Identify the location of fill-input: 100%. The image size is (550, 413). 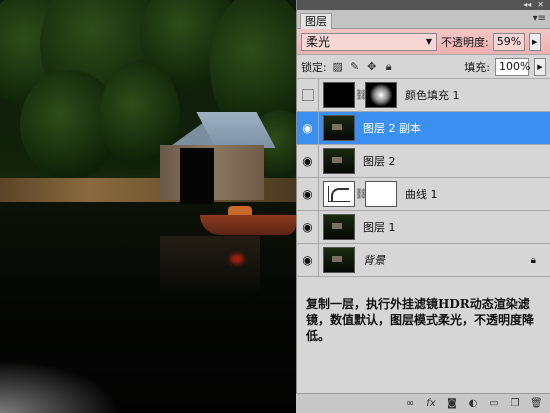
(512, 66).